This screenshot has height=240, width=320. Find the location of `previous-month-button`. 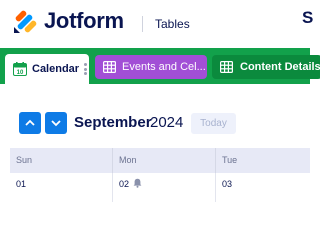

previous-month-button is located at coordinates (30, 123).